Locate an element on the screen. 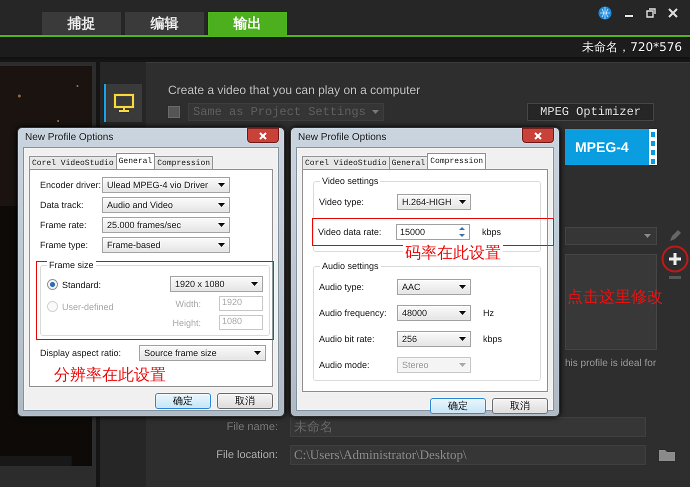  dropdown: 256 is located at coordinates (434, 339).